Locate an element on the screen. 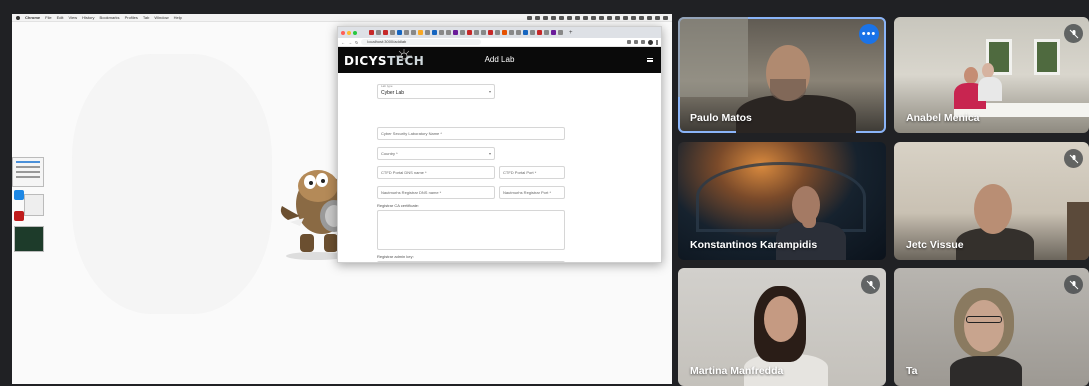 The height and width of the screenshot is (386, 1089). participant-tile: Ta is located at coordinates (991, 327).